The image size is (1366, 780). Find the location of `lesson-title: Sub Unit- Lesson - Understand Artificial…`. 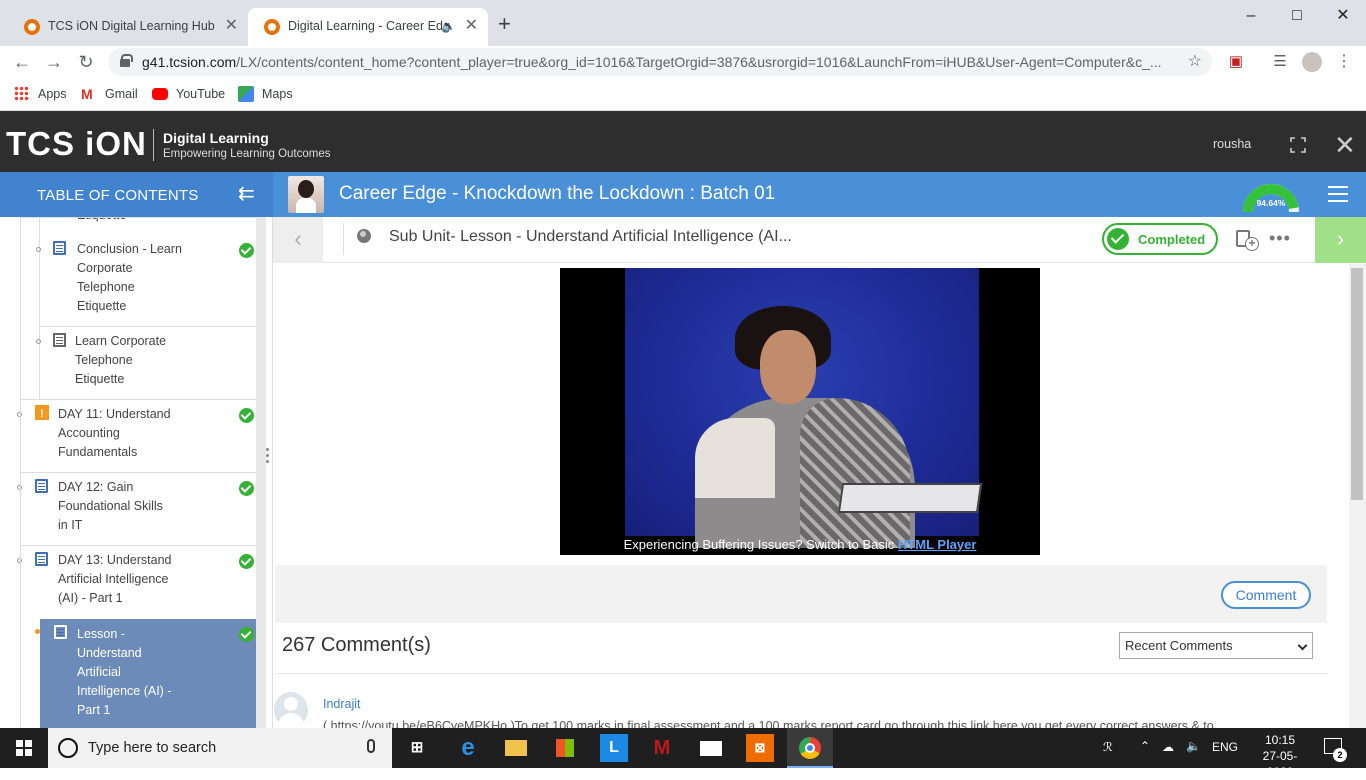

lesson-title: Sub Unit- Lesson - Understand Artificial… is located at coordinates (590, 236).